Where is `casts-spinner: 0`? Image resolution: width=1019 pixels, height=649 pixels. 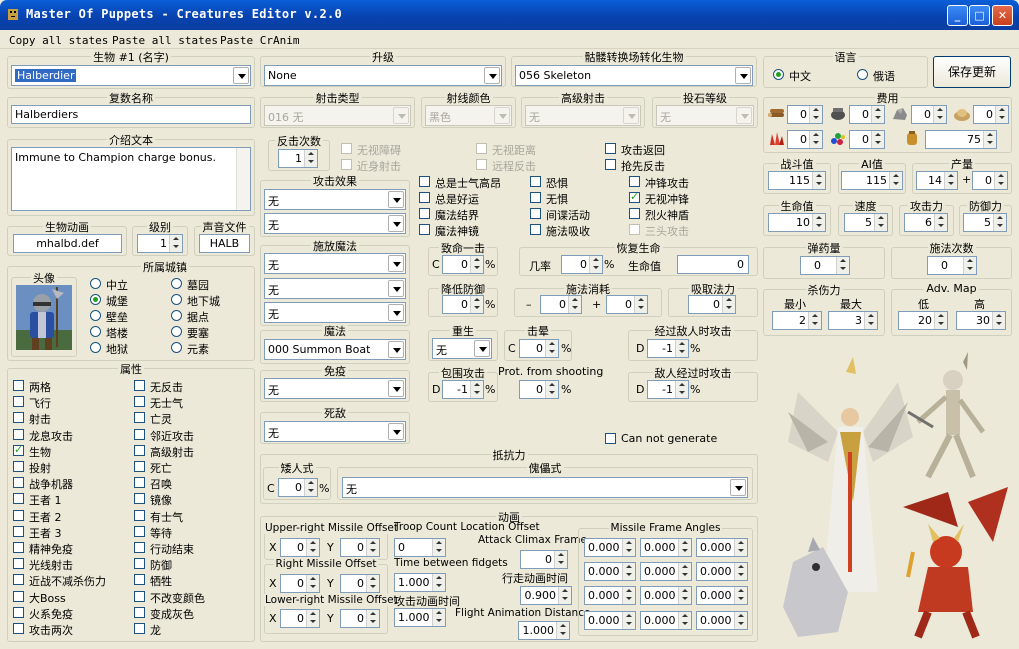 casts-spinner: 0 is located at coordinates (952, 265).